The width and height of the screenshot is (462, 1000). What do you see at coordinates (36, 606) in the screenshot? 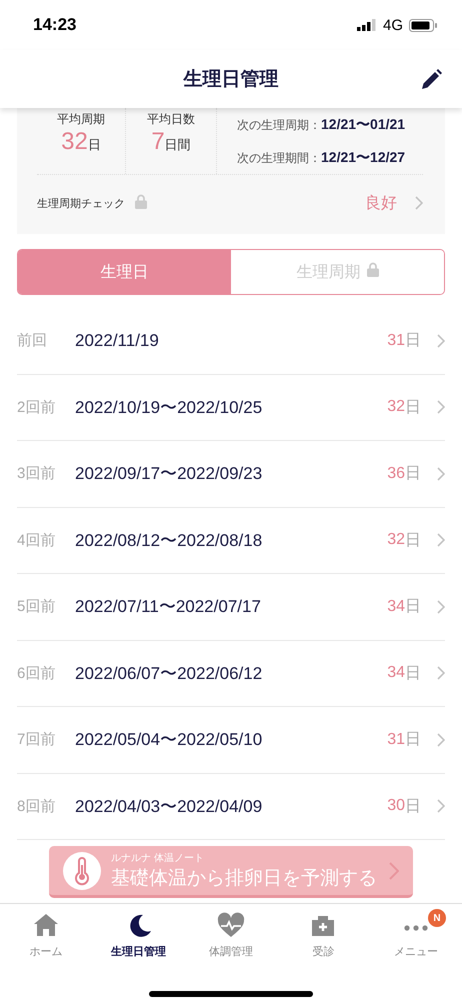
I see `cycle-ago: 5回前` at bounding box center [36, 606].